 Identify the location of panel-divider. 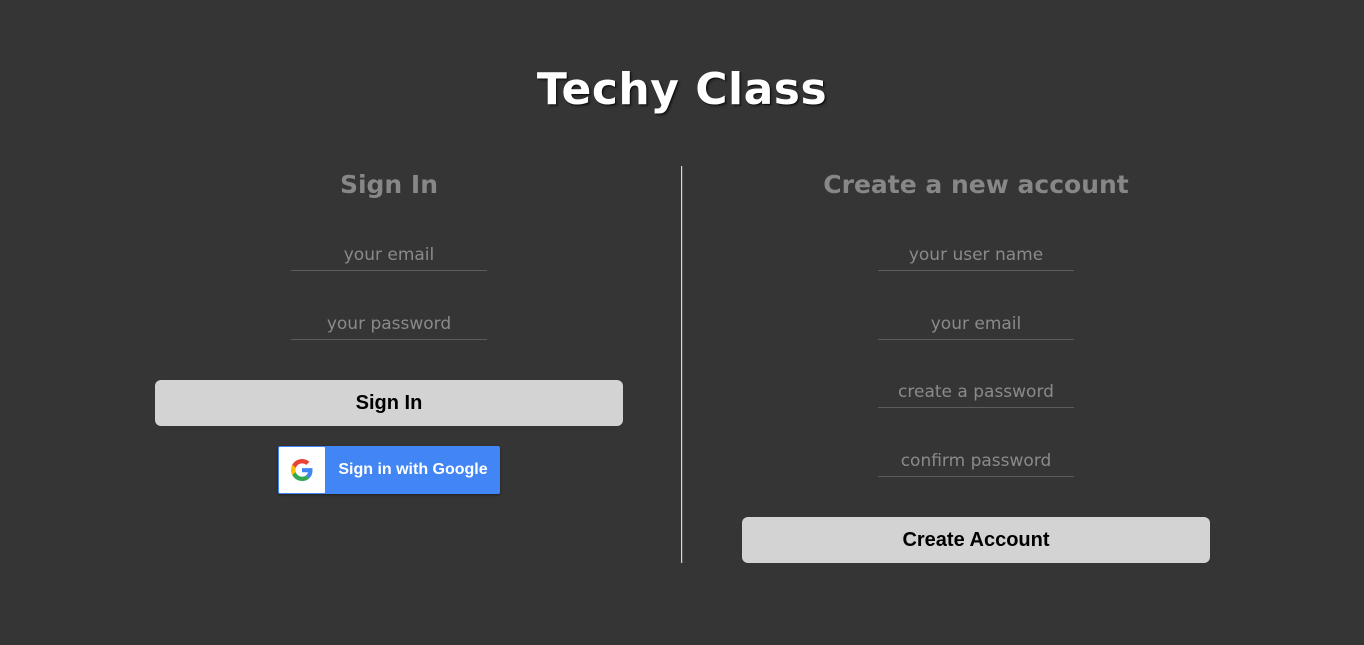
(681, 364).